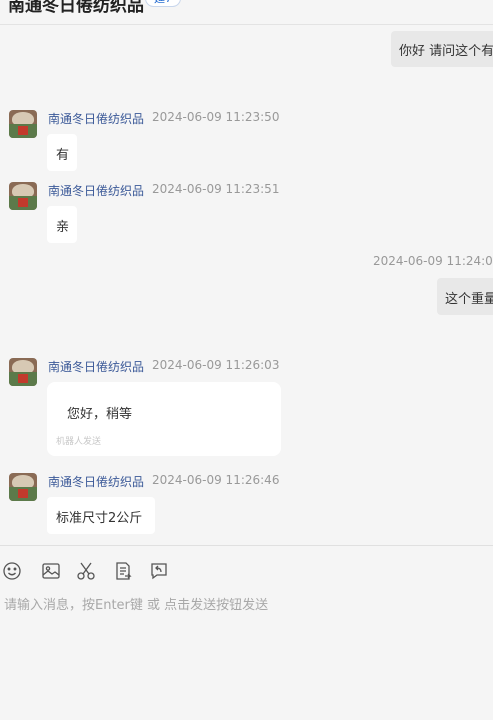 This screenshot has width=493, height=720. I want to click on message-bubble-incoming: 标准尺寸2公斤, so click(101, 515).